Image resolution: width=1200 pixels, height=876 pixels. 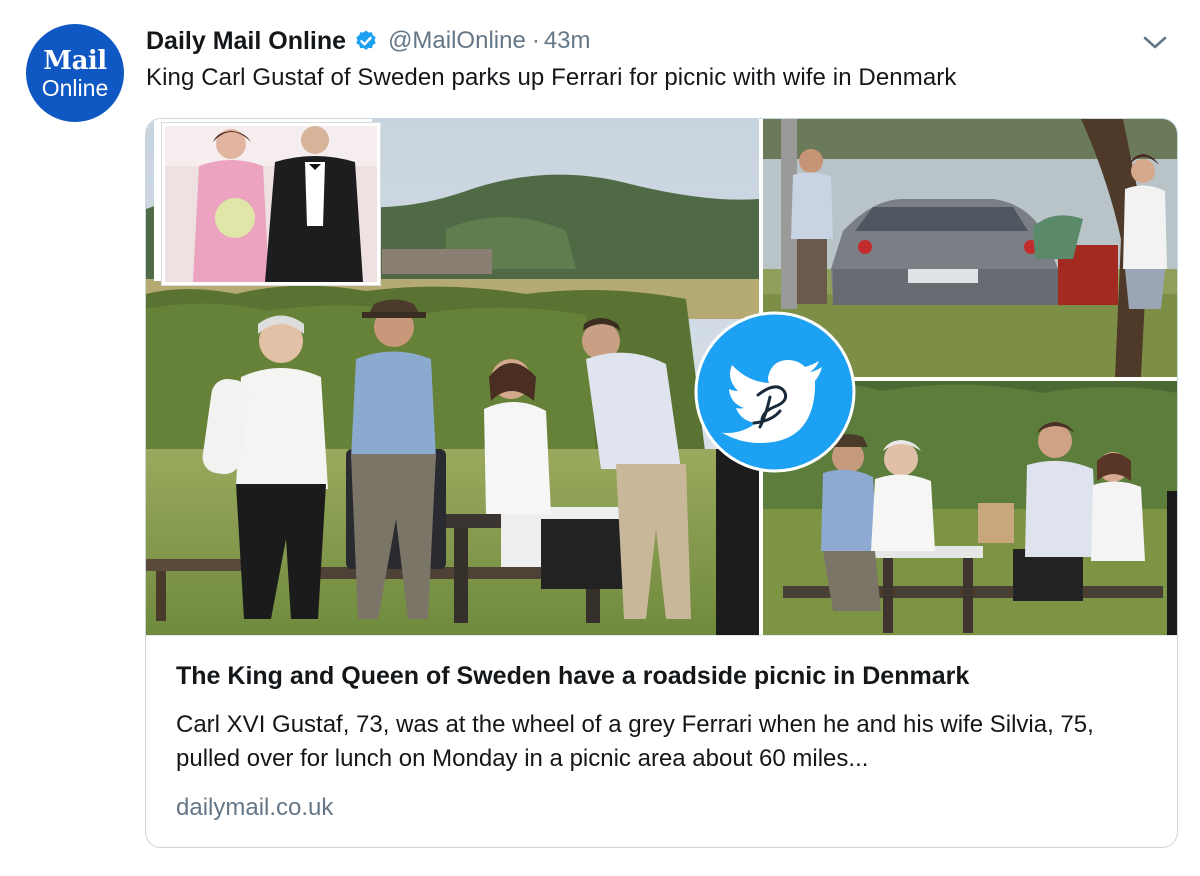 What do you see at coordinates (271, 204) in the screenshot?
I see `inset-portrait-photo` at bounding box center [271, 204].